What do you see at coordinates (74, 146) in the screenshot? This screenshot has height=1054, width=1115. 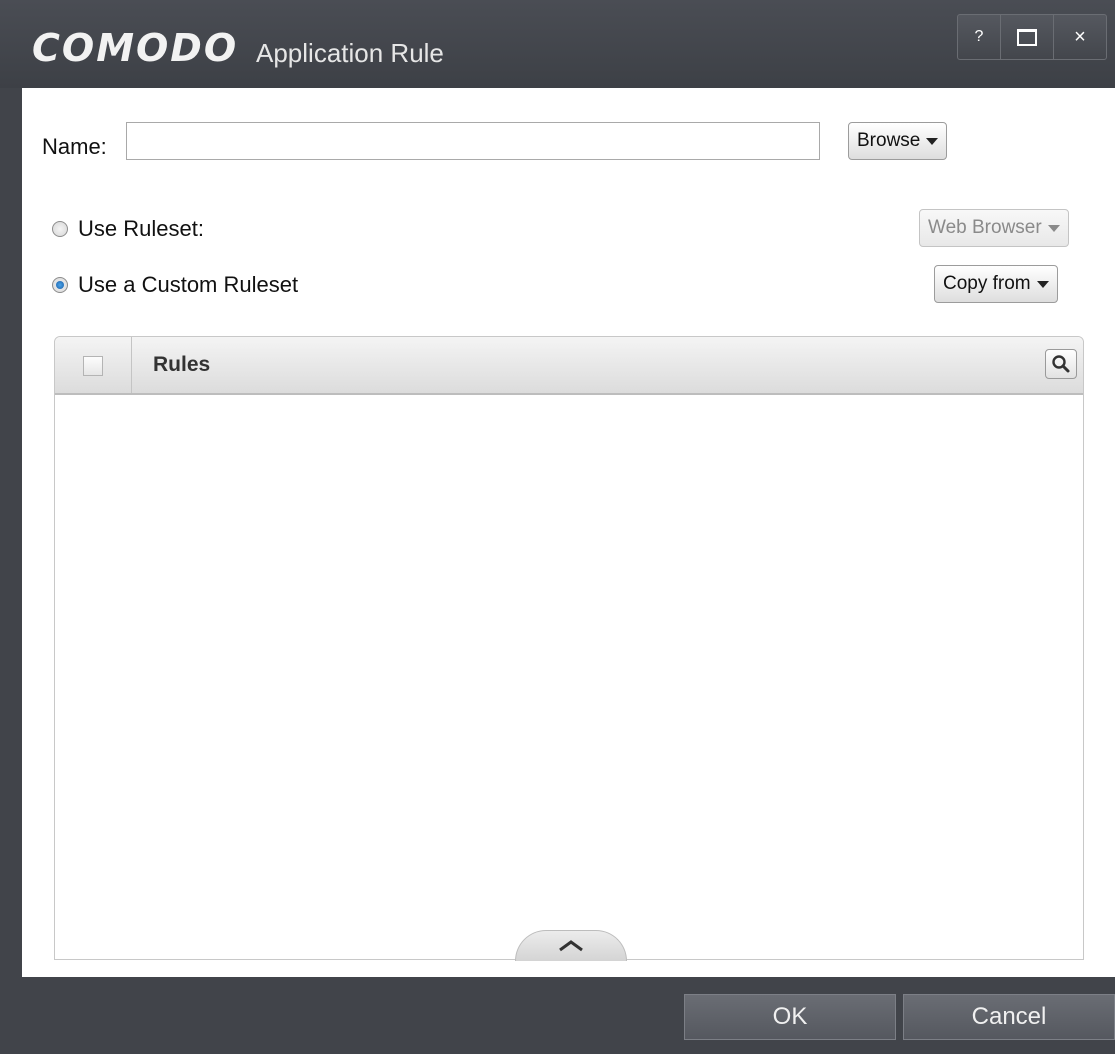 I see `name-label: Name:` at bounding box center [74, 146].